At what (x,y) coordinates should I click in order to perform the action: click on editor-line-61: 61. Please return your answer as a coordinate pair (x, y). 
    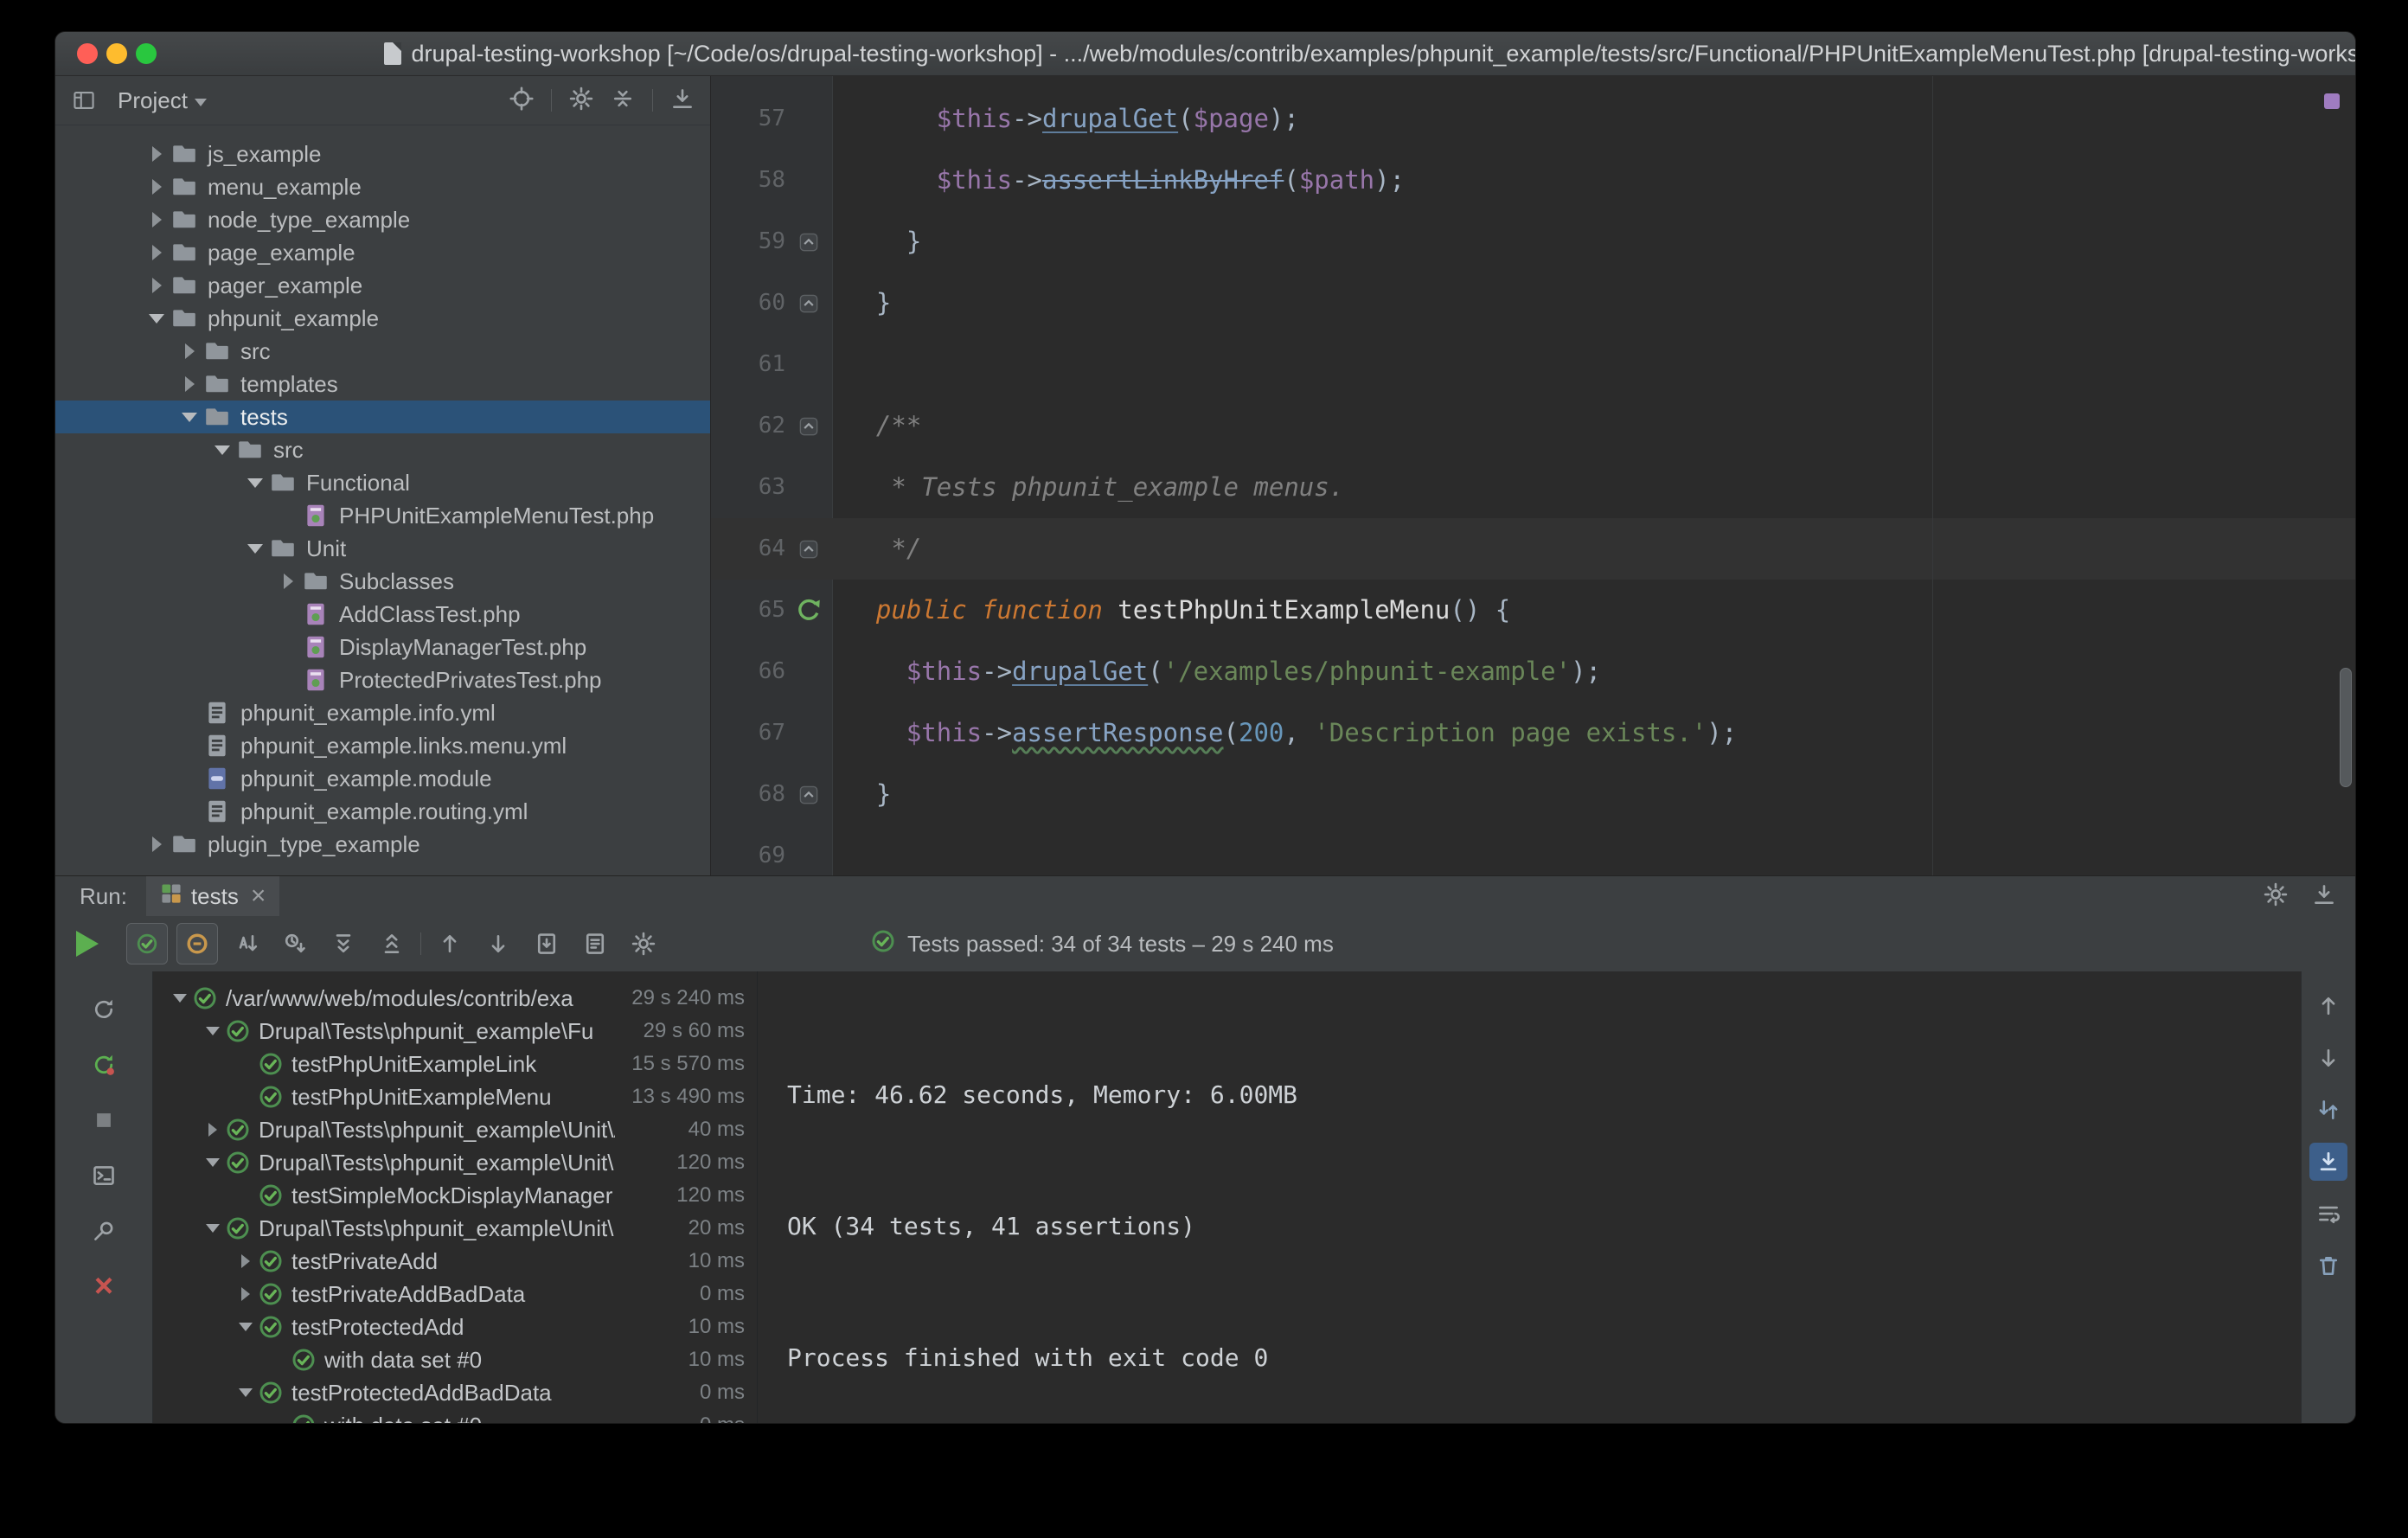
    Looking at the image, I should click on (1533, 364).